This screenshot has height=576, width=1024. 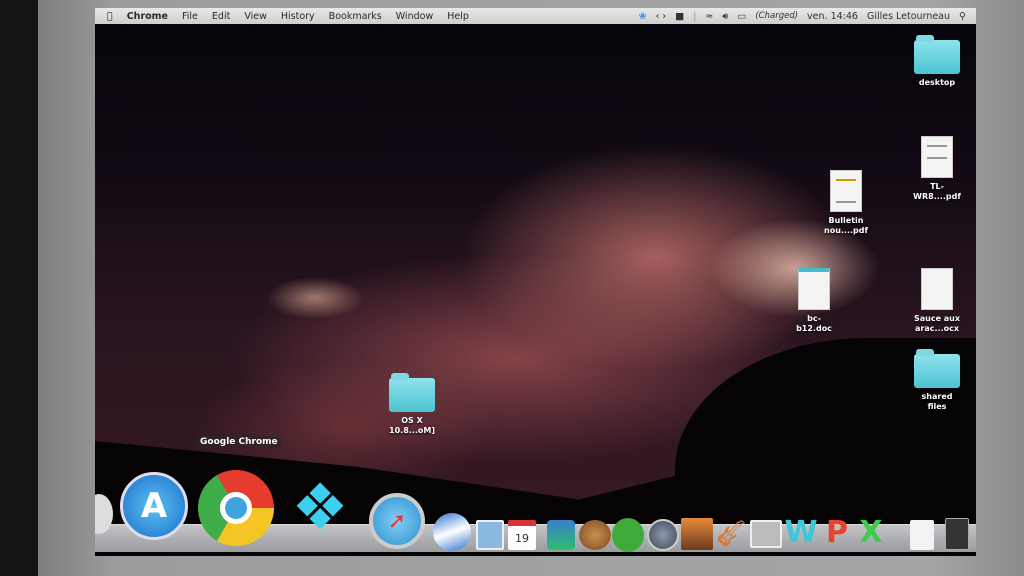 I want to click on dock-excel-icon: X, so click(x=871, y=532).